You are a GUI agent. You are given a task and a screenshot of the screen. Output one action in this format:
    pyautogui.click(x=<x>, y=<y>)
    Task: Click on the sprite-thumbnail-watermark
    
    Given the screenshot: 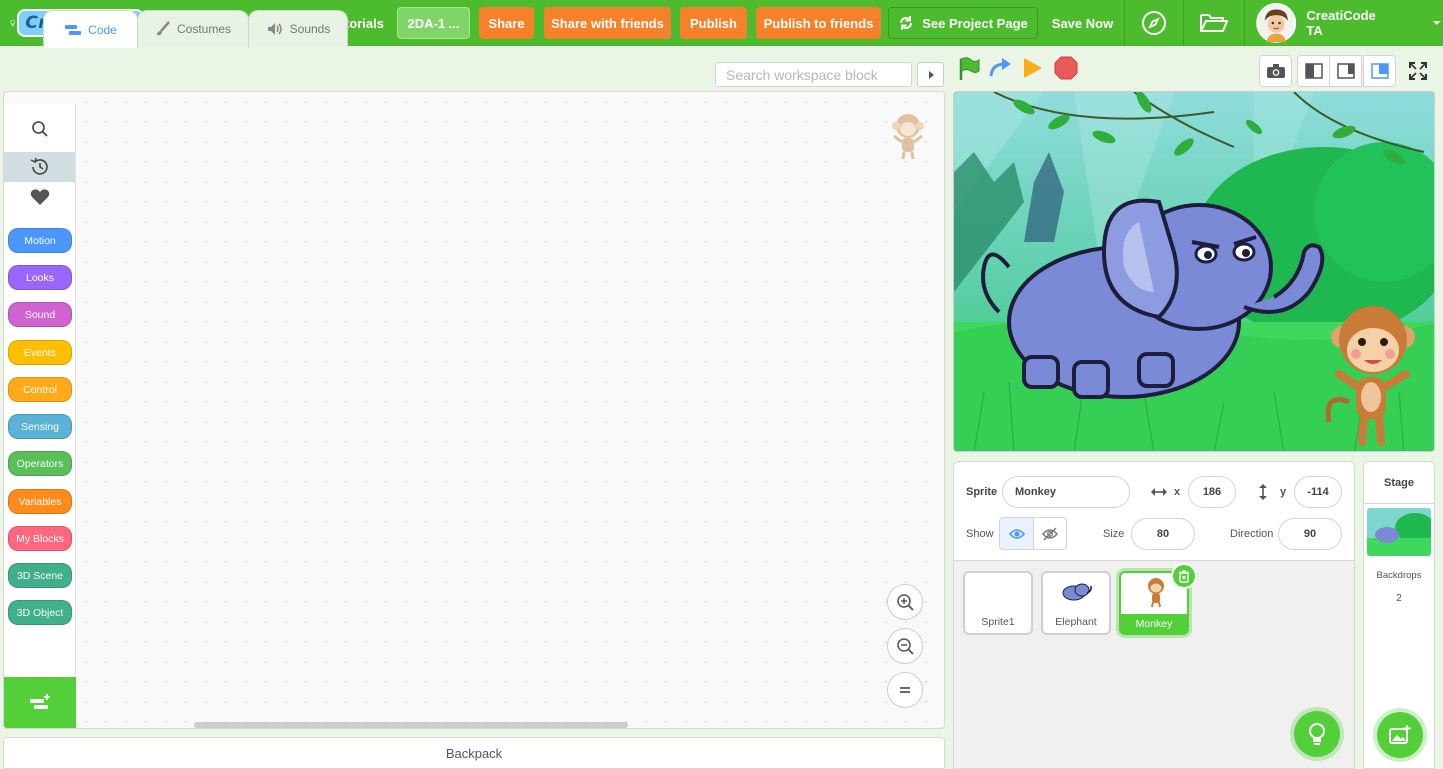 What is the action you would take?
    pyautogui.click(x=908, y=137)
    